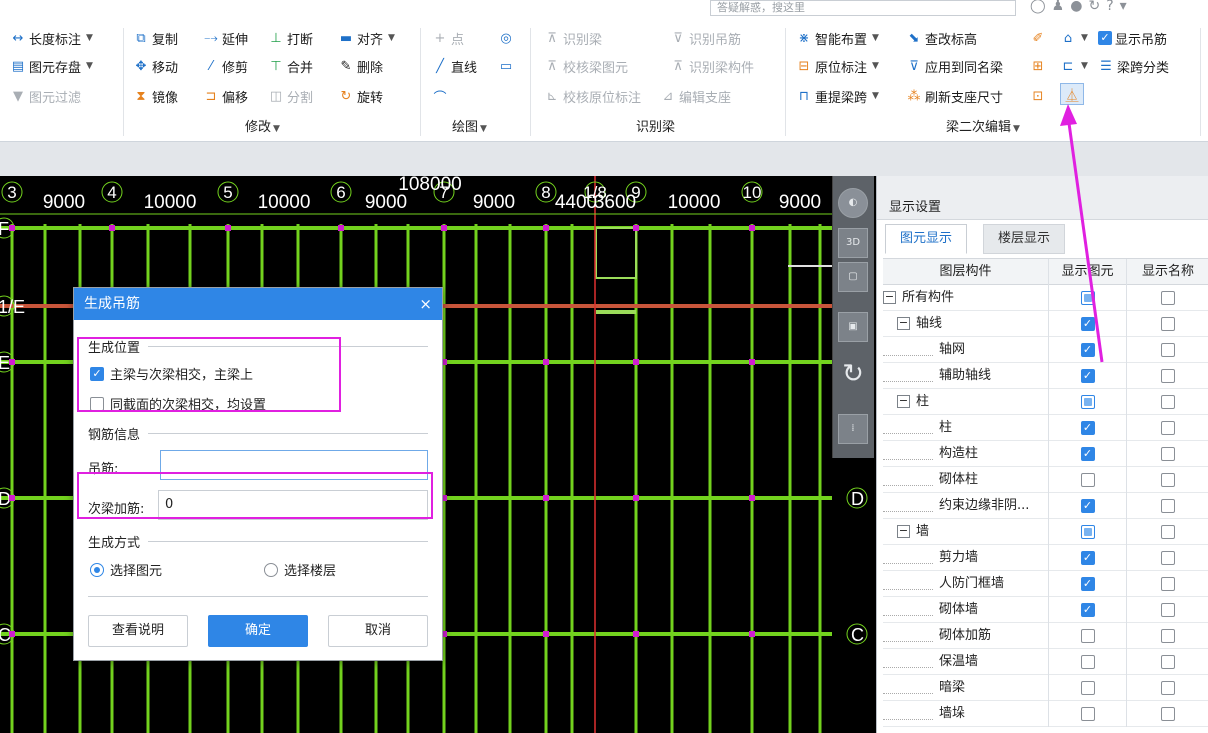  What do you see at coordinates (271, 569) in the screenshot?
I see `method2-radio` at bounding box center [271, 569].